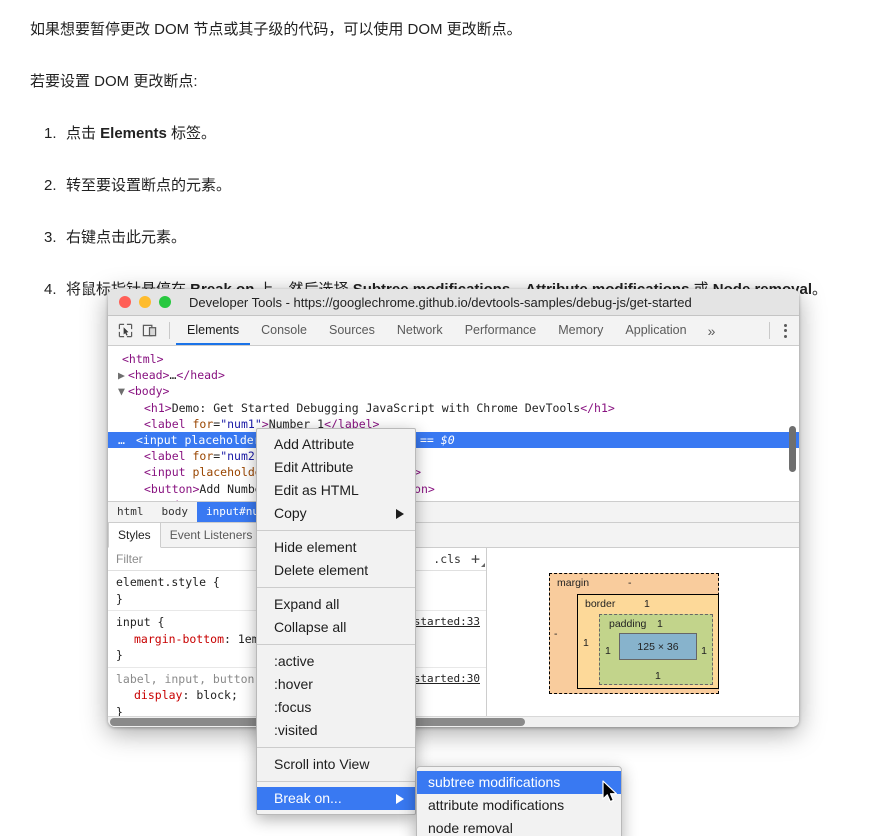  What do you see at coordinates (712, 330) in the screenshot?
I see `more-tabs-icon: »` at bounding box center [712, 330].